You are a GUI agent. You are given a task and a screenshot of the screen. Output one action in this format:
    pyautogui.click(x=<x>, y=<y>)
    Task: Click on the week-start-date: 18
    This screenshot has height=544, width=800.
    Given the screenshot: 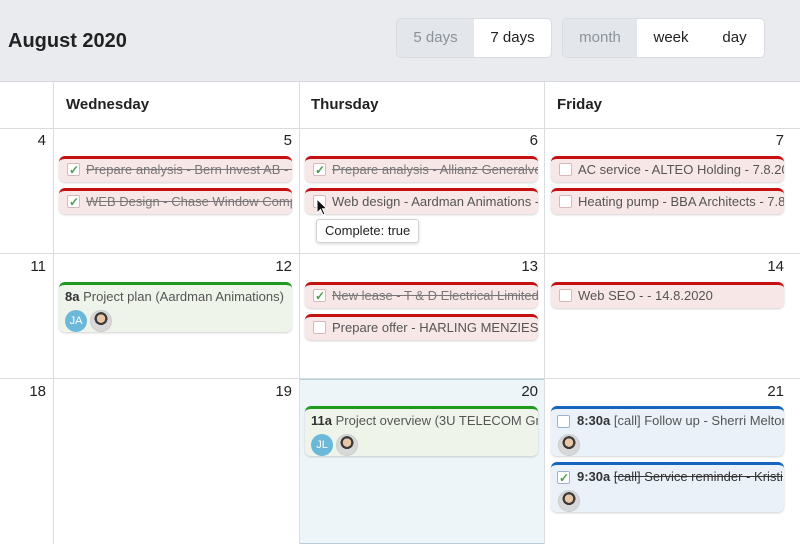 What is the action you would take?
    pyautogui.click(x=37, y=391)
    